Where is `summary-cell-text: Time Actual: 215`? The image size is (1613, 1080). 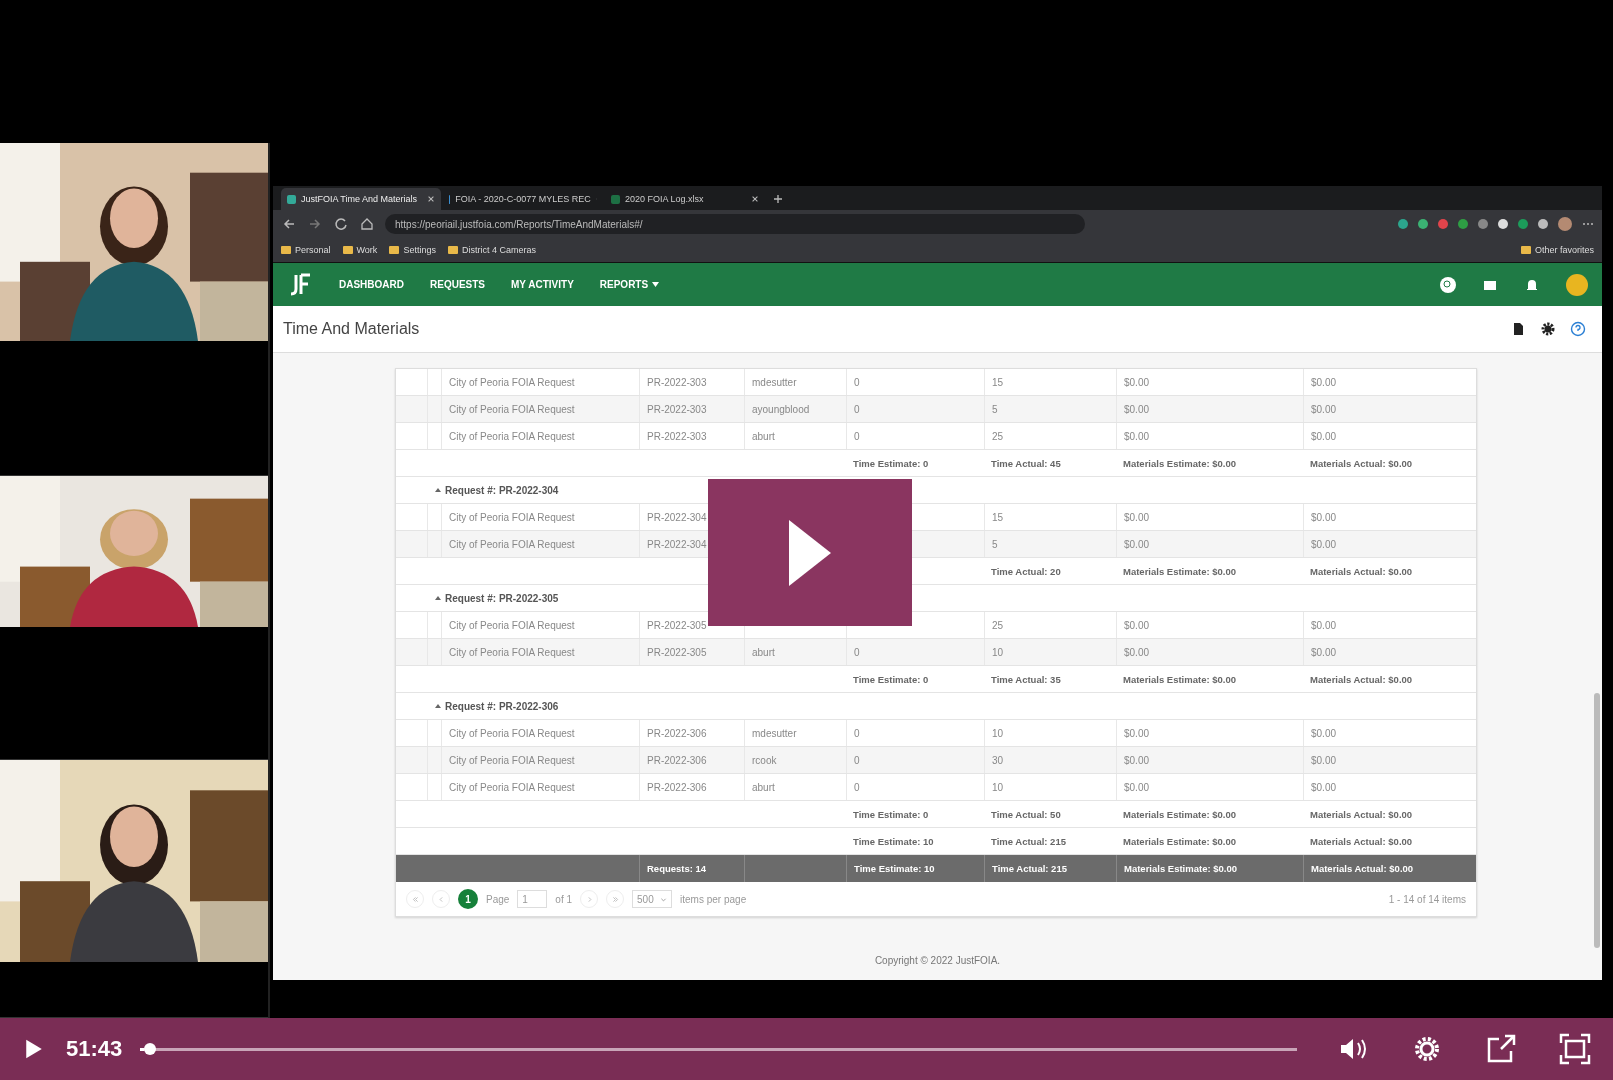 summary-cell-text: Time Actual: 215 is located at coordinates (1028, 841).